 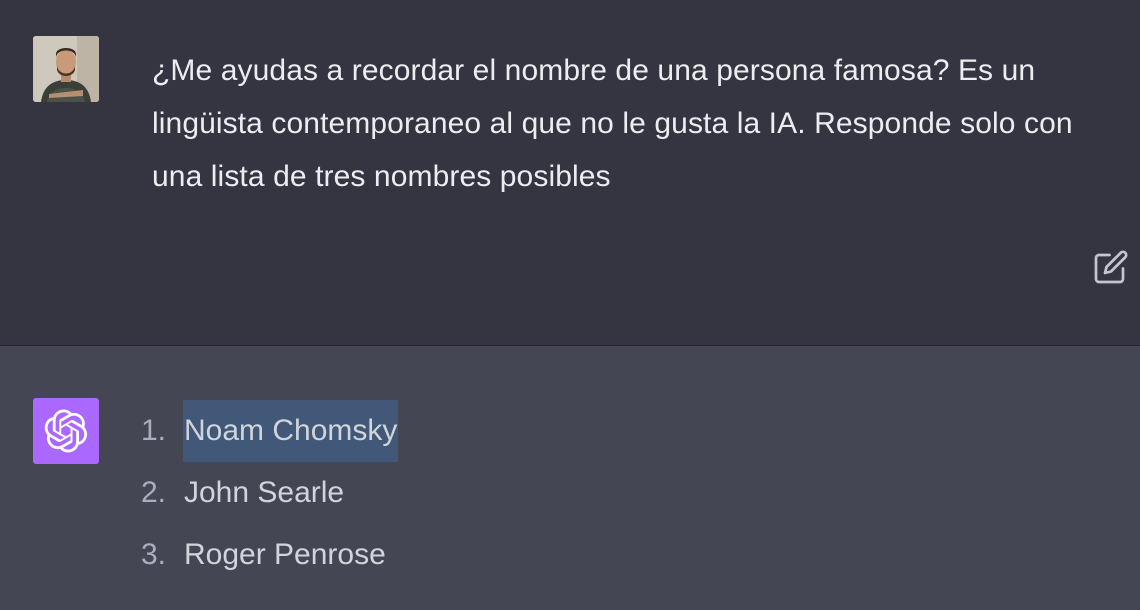 What do you see at coordinates (285, 554) in the screenshot?
I see `list-item-text: Roger Penrose` at bounding box center [285, 554].